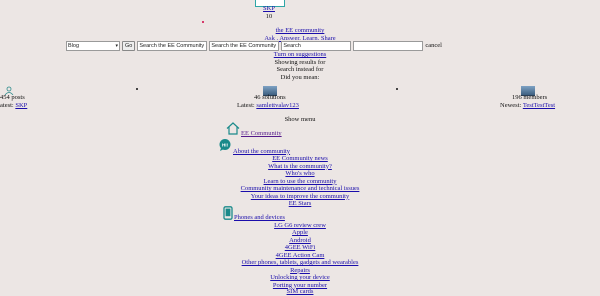 The image size is (600, 296). I want to click on menu-item: Apple, so click(300, 233).